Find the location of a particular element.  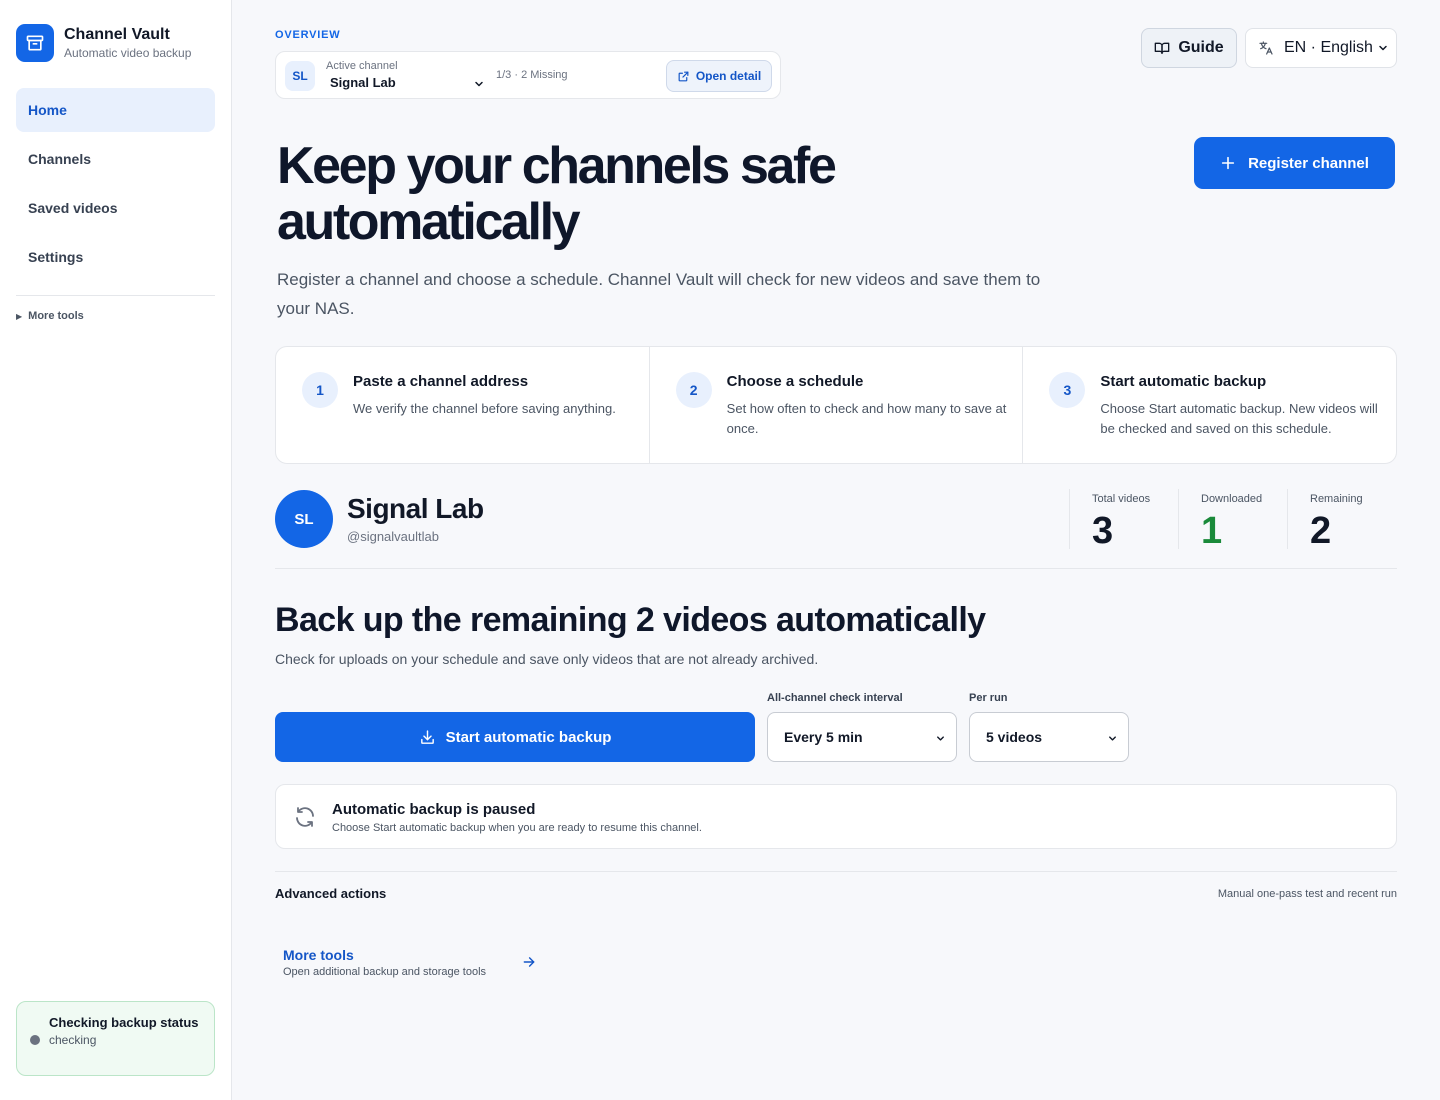

sidebar-more-tools-toggle: ▶ More tools is located at coordinates (50, 316).